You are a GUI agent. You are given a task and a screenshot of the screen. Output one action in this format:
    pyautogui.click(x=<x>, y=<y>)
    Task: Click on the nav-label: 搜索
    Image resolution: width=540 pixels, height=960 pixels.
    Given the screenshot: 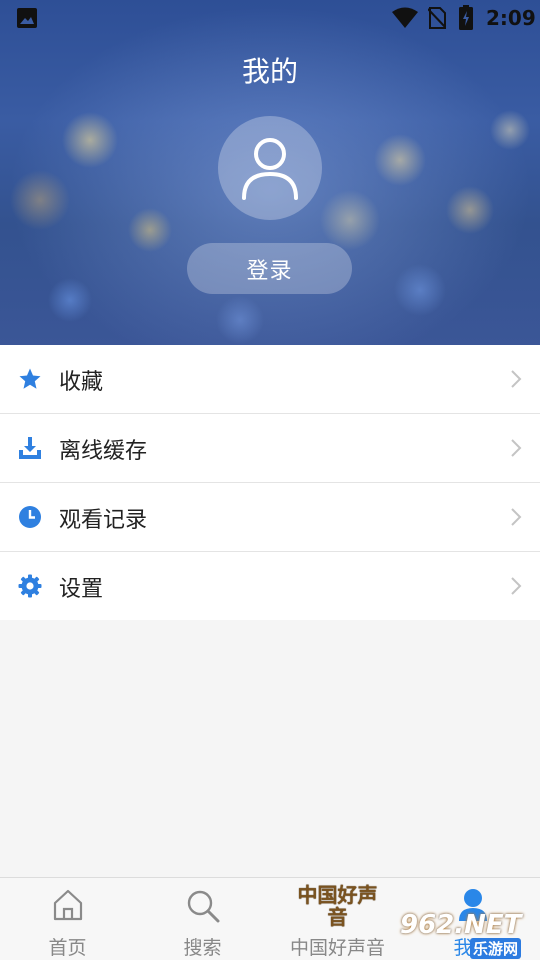 What is the action you would take?
    pyautogui.click(x=202, y=948)
    